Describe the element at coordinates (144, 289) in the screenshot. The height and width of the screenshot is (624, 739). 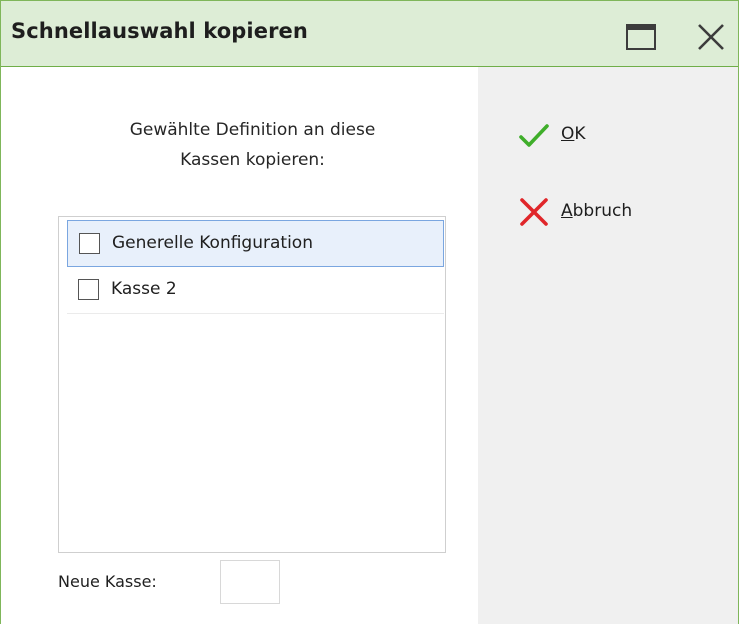
I see `list-item-label: Kasse 2` at that location.